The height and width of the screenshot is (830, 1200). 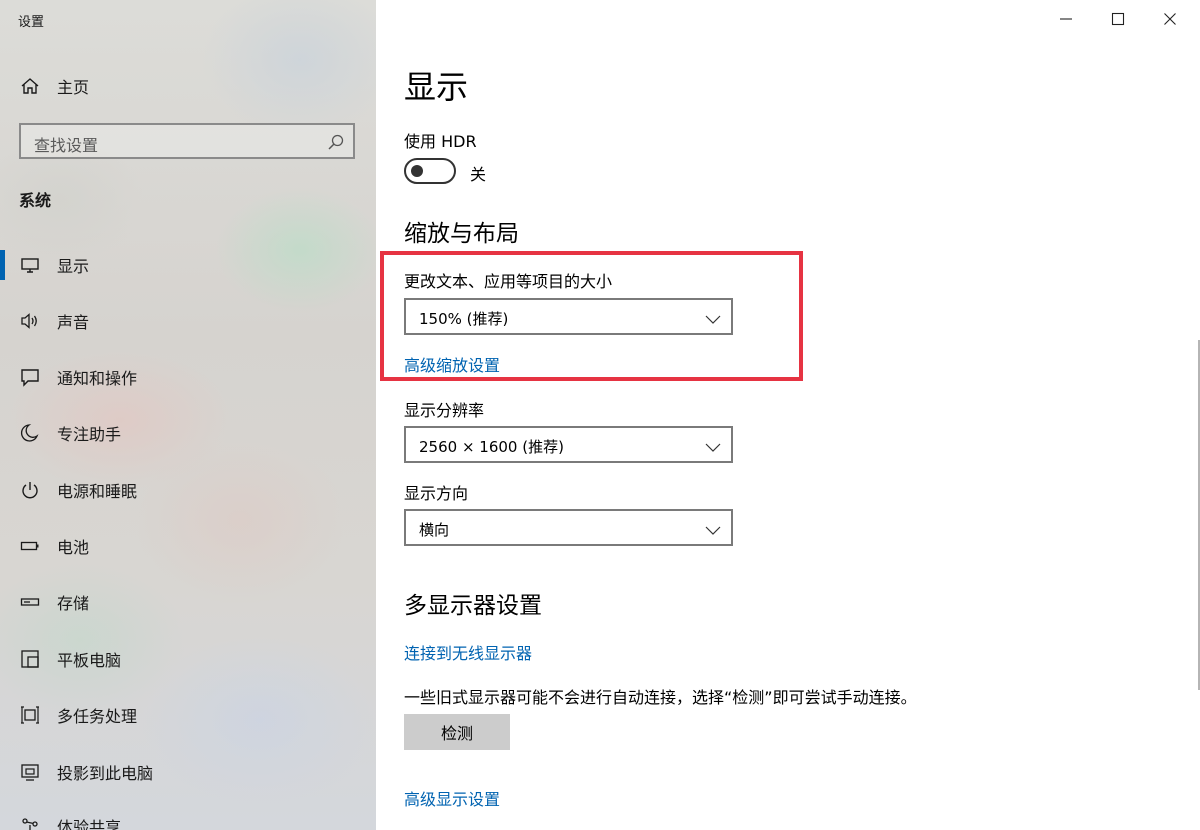 I want to click on sidebar-item-storage: 存储, so click(x=188, y=602).